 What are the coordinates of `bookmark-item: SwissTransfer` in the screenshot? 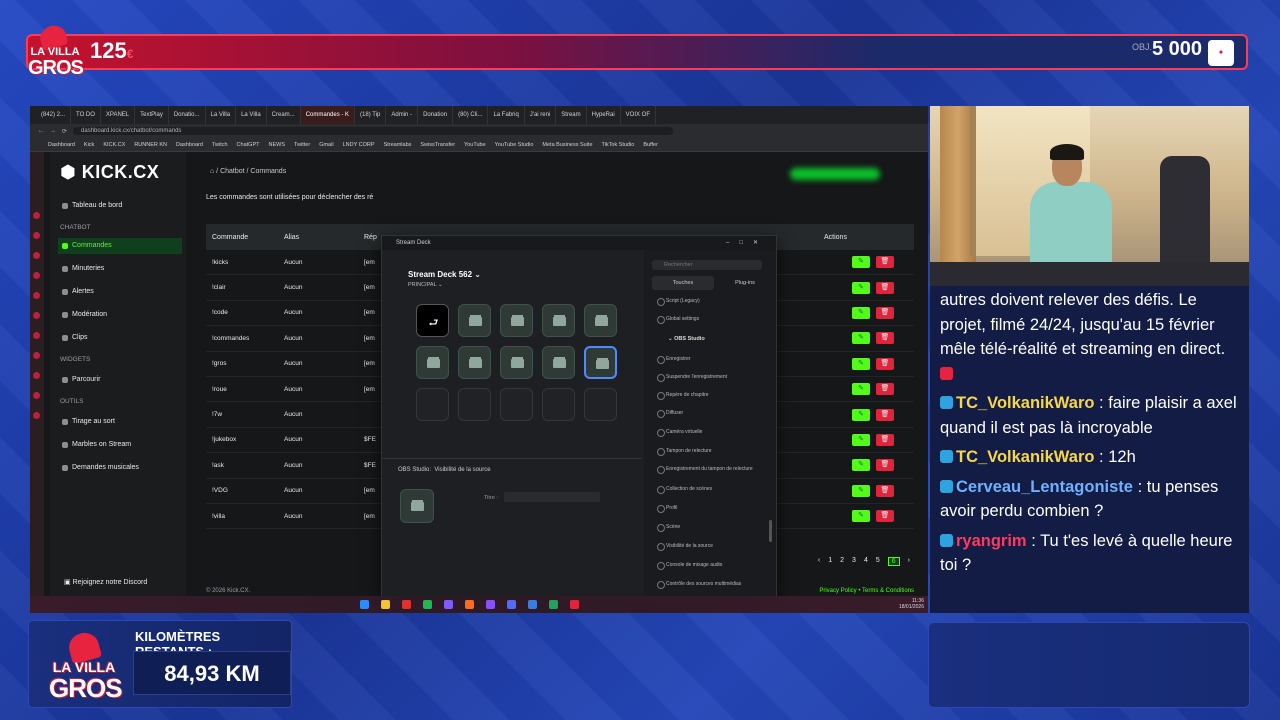 It's located at (437, 145).